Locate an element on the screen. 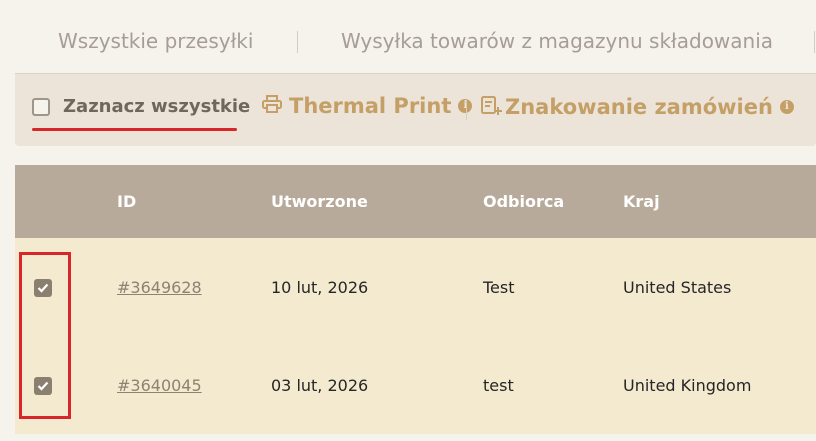  checkbox-empty-icon is located at coordinates (41, 106).